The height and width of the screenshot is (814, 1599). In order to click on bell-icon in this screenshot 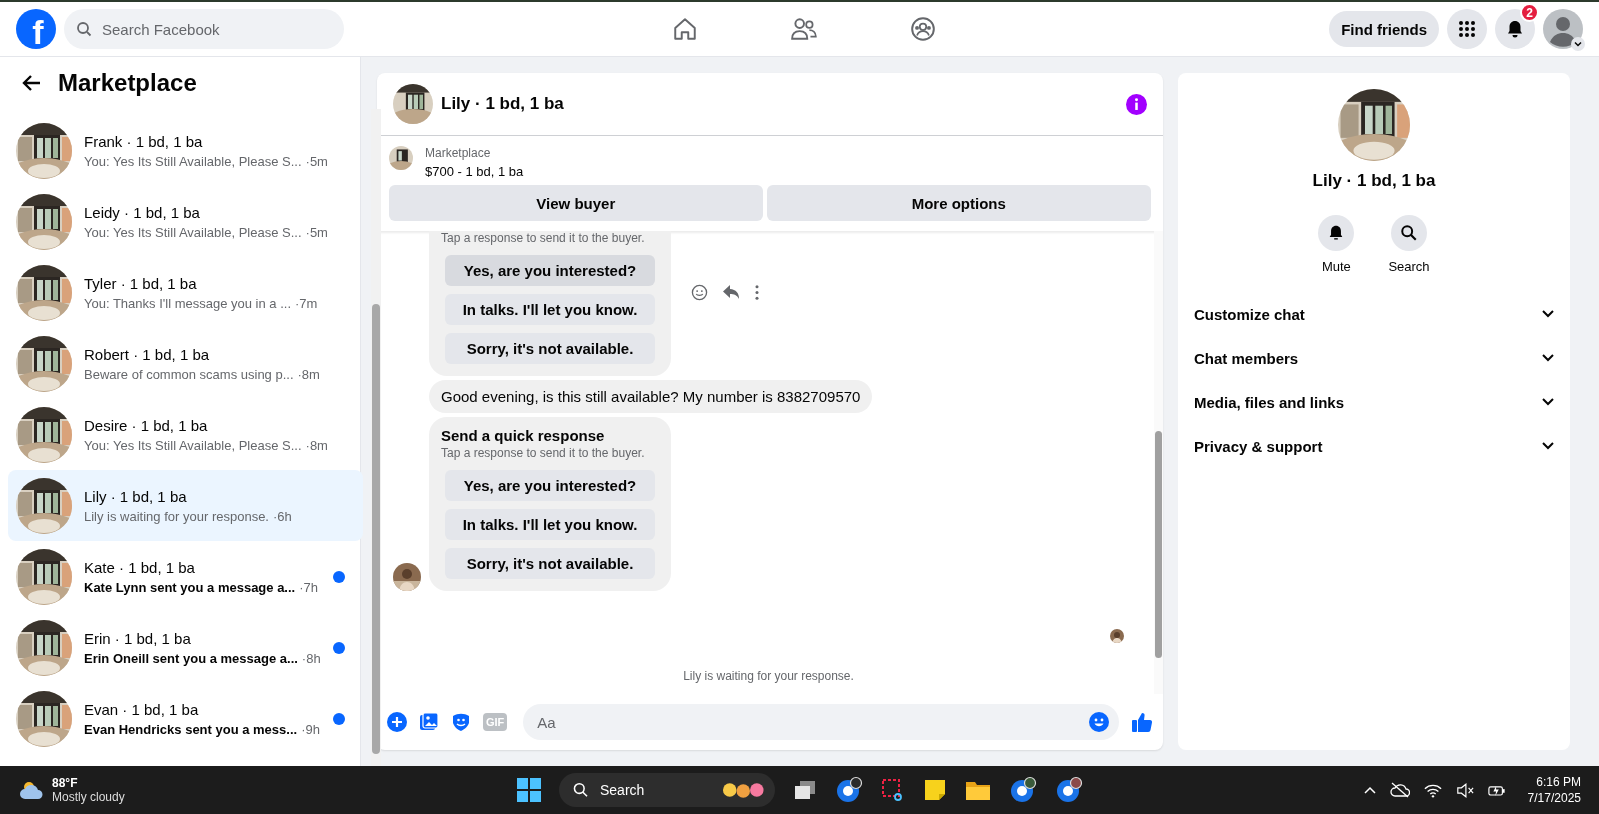, I will do `click(1515, 29)`.